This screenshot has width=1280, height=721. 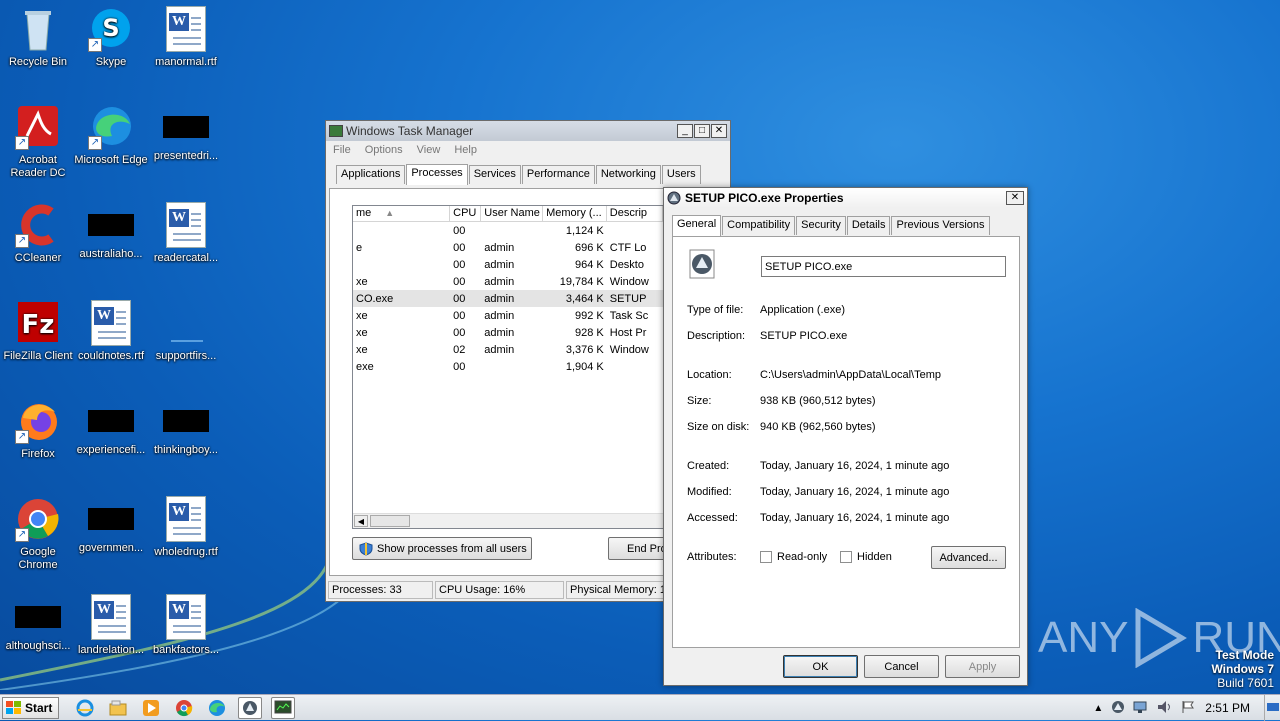 I want to click on show-all-processes-button: Show processes from all users, so click(x=442, y=548).